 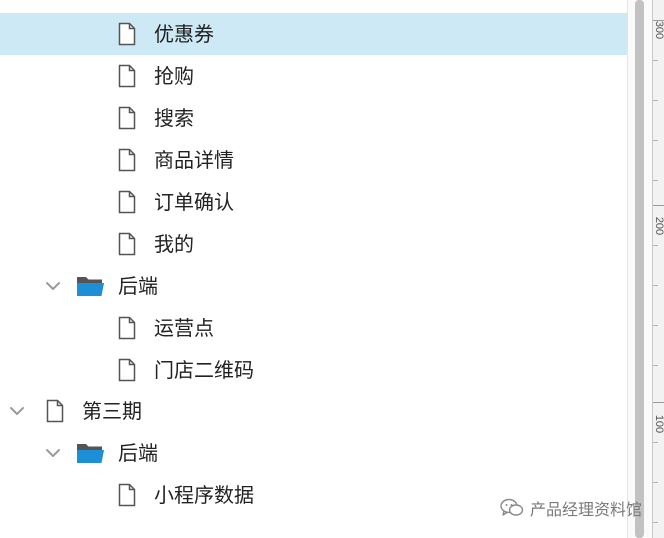 I want to click on tree-row-order-confirm: 订单确认, so click(x=313, y=202).